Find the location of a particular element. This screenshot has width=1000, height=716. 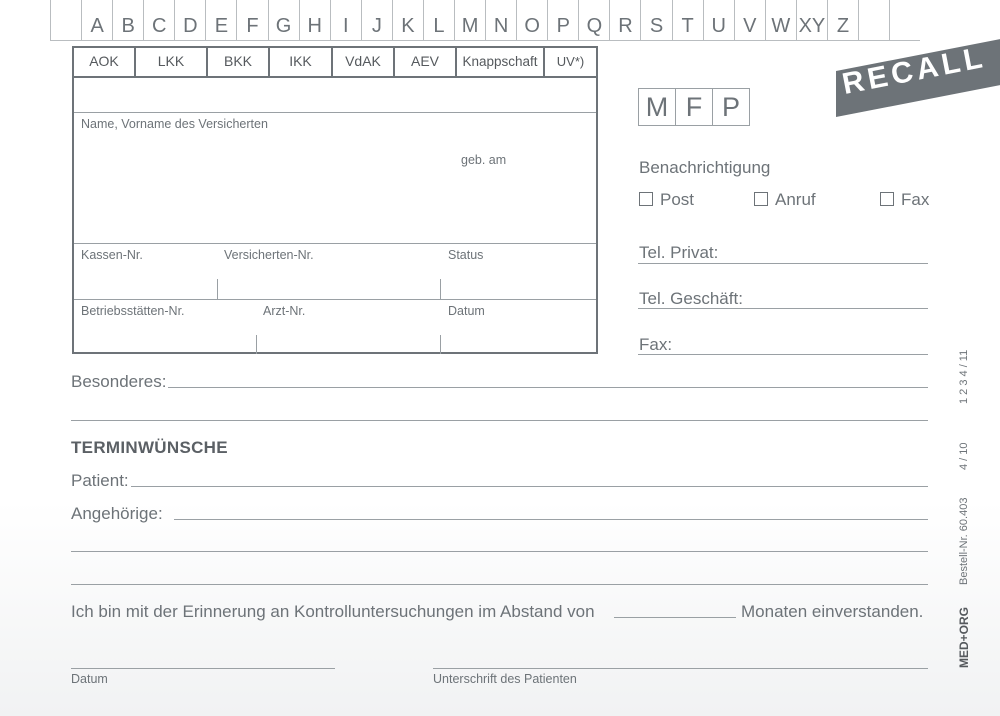

alphabet-letter-label: C is located at coordinates (159, 26).